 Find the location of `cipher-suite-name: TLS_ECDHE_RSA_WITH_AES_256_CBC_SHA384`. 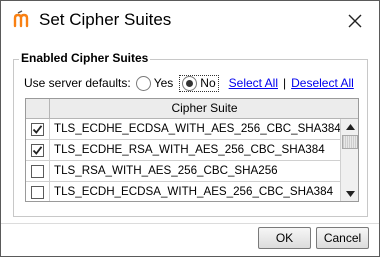

cipher-suite-name: TLS_ECDHE_RSA_WITH_AES_256_CBC_SHA384 is located at coordinates (189, 149).